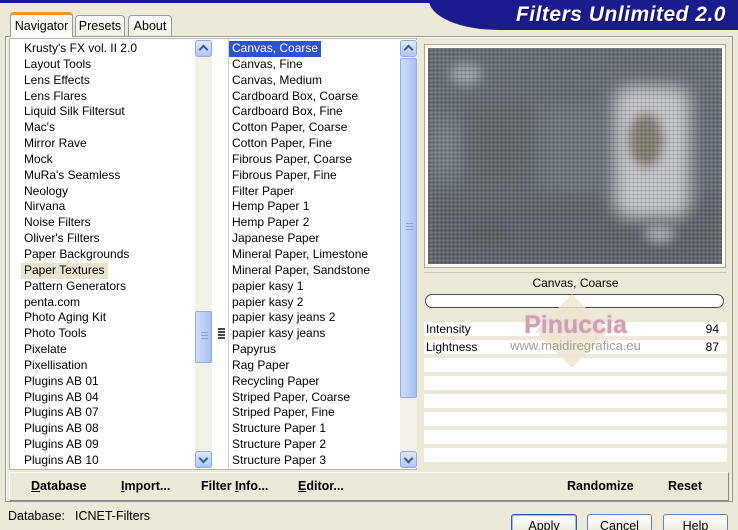 This screenshot has height=530, width=738. I want to click on list-item: Pixelate, so click(103, 350).